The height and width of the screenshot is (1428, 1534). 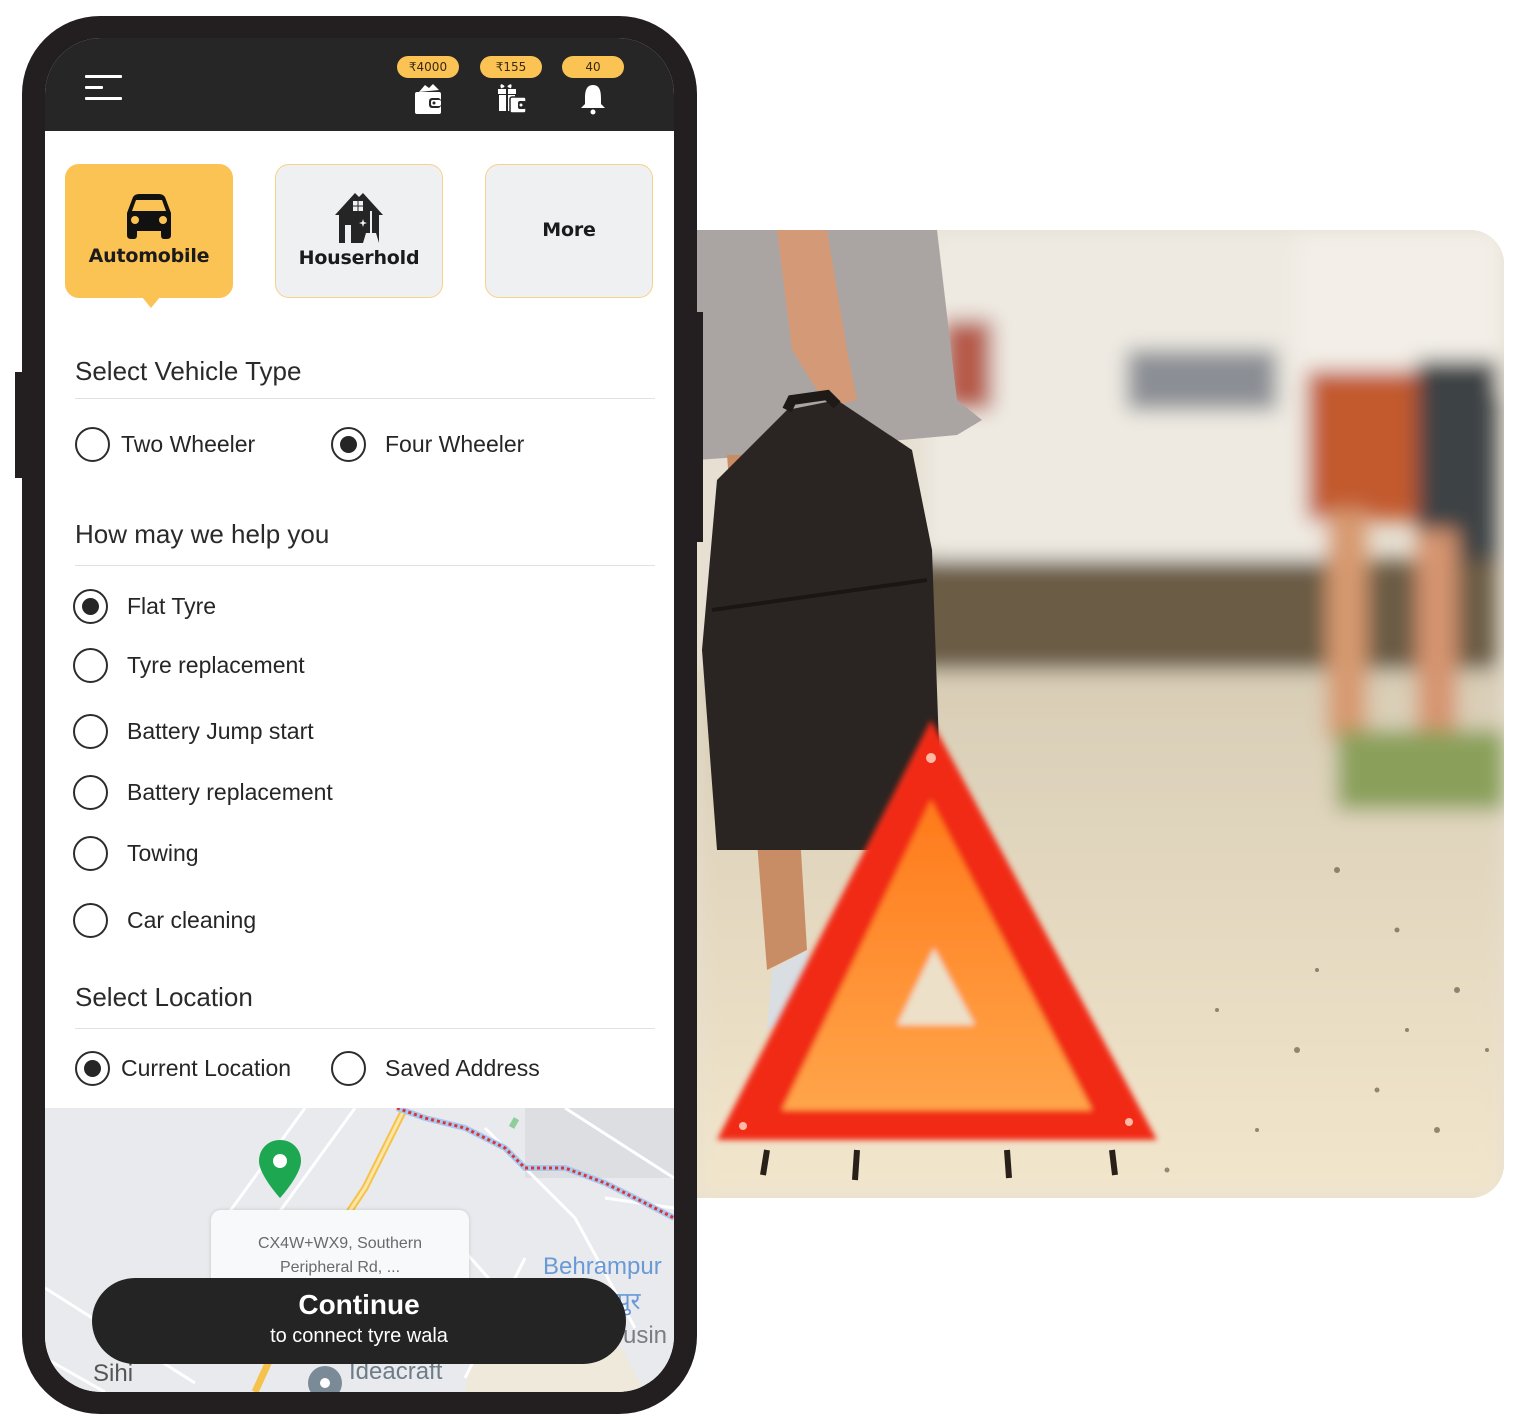 I want to click on radio-four-wheeler: Four Wheeler, so click(x=427, y=444).